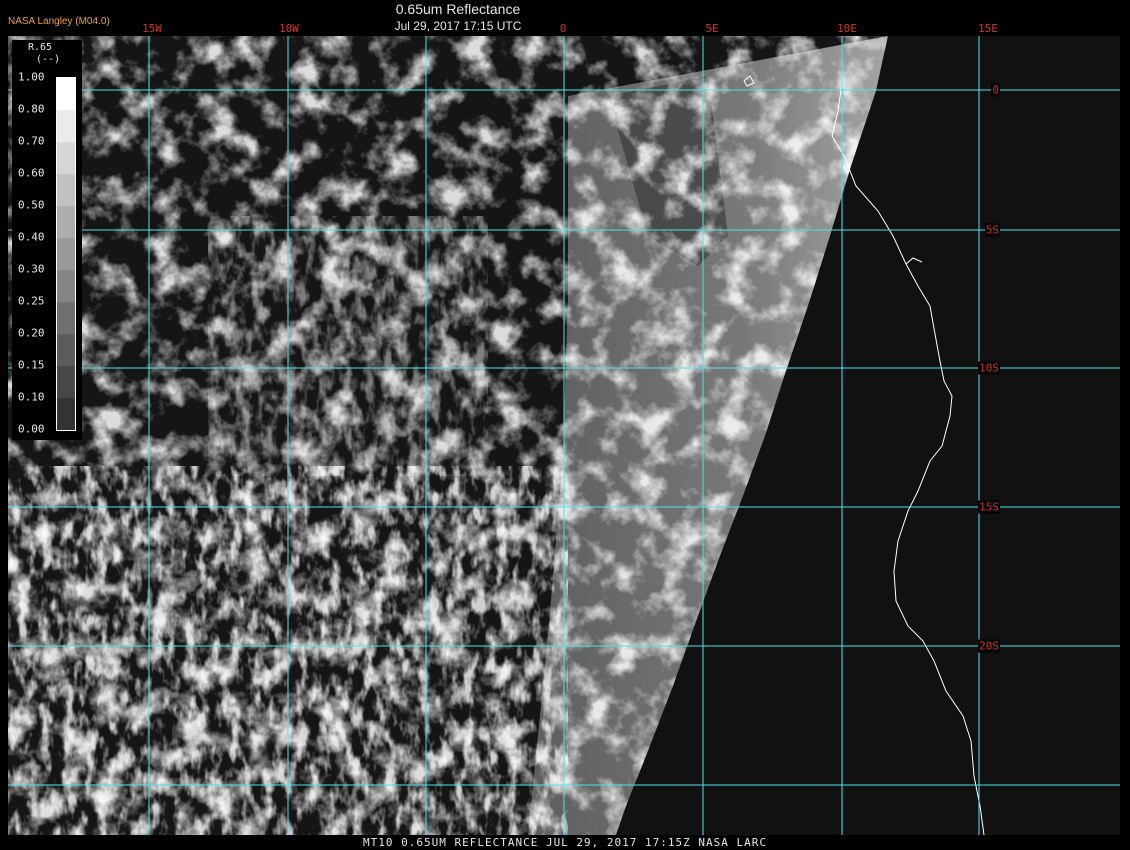  I want to click on legend-tick-label: 0.15, so click(31, 365).